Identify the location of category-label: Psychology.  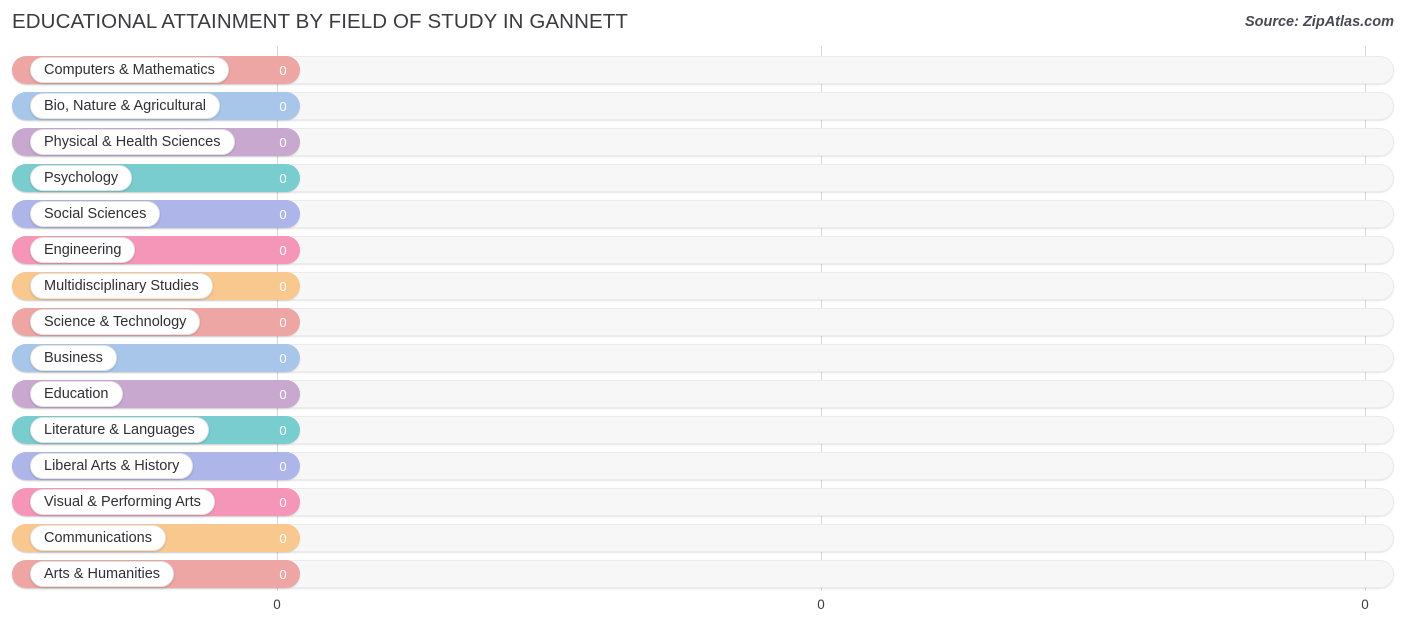
(81, 177).